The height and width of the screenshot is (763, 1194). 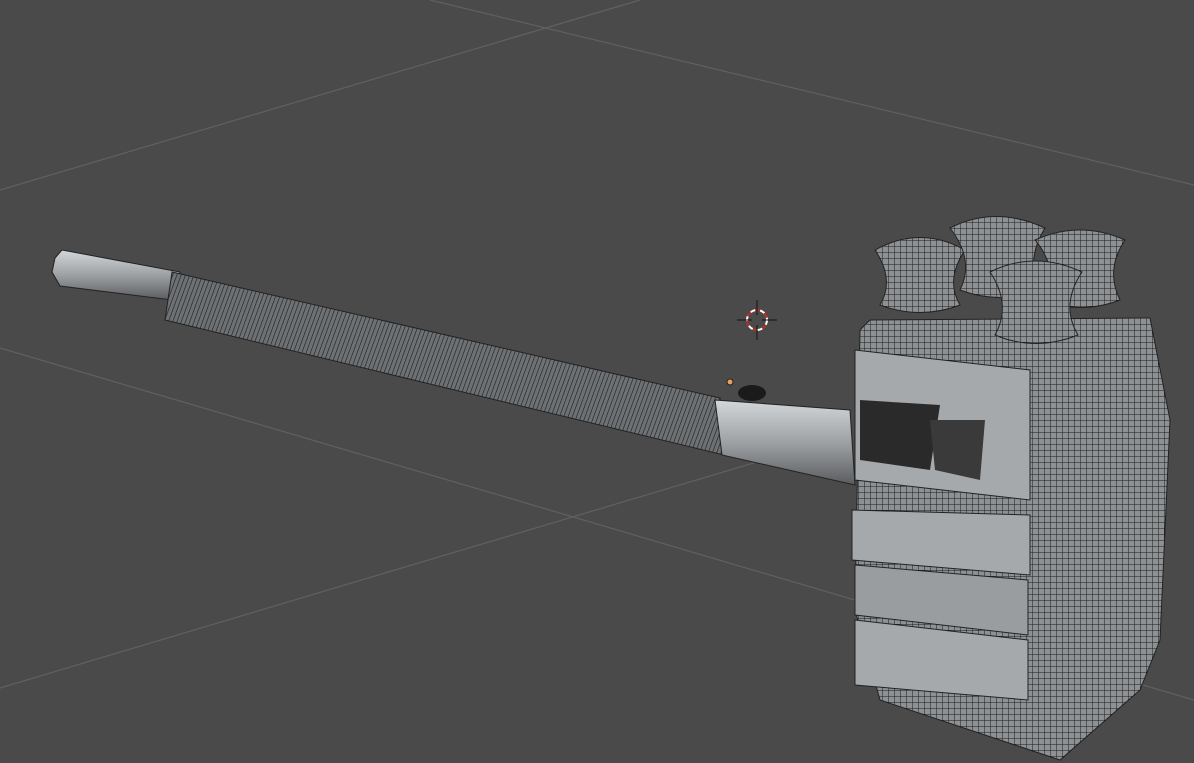 I want to click on 3d-cursor-icon, so click(x=757, y=320).